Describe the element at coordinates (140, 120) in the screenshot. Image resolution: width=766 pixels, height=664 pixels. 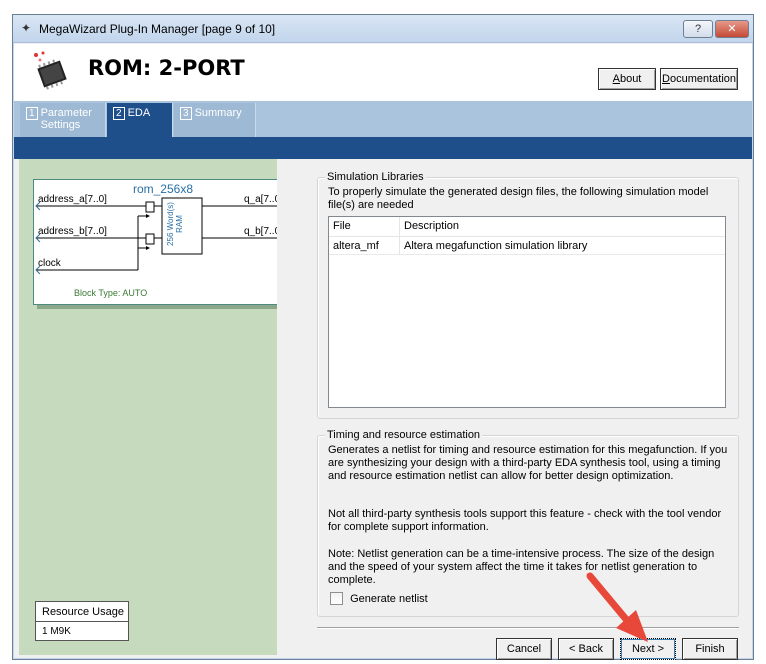
I see `tab-eda: 2 EDA` at that location.